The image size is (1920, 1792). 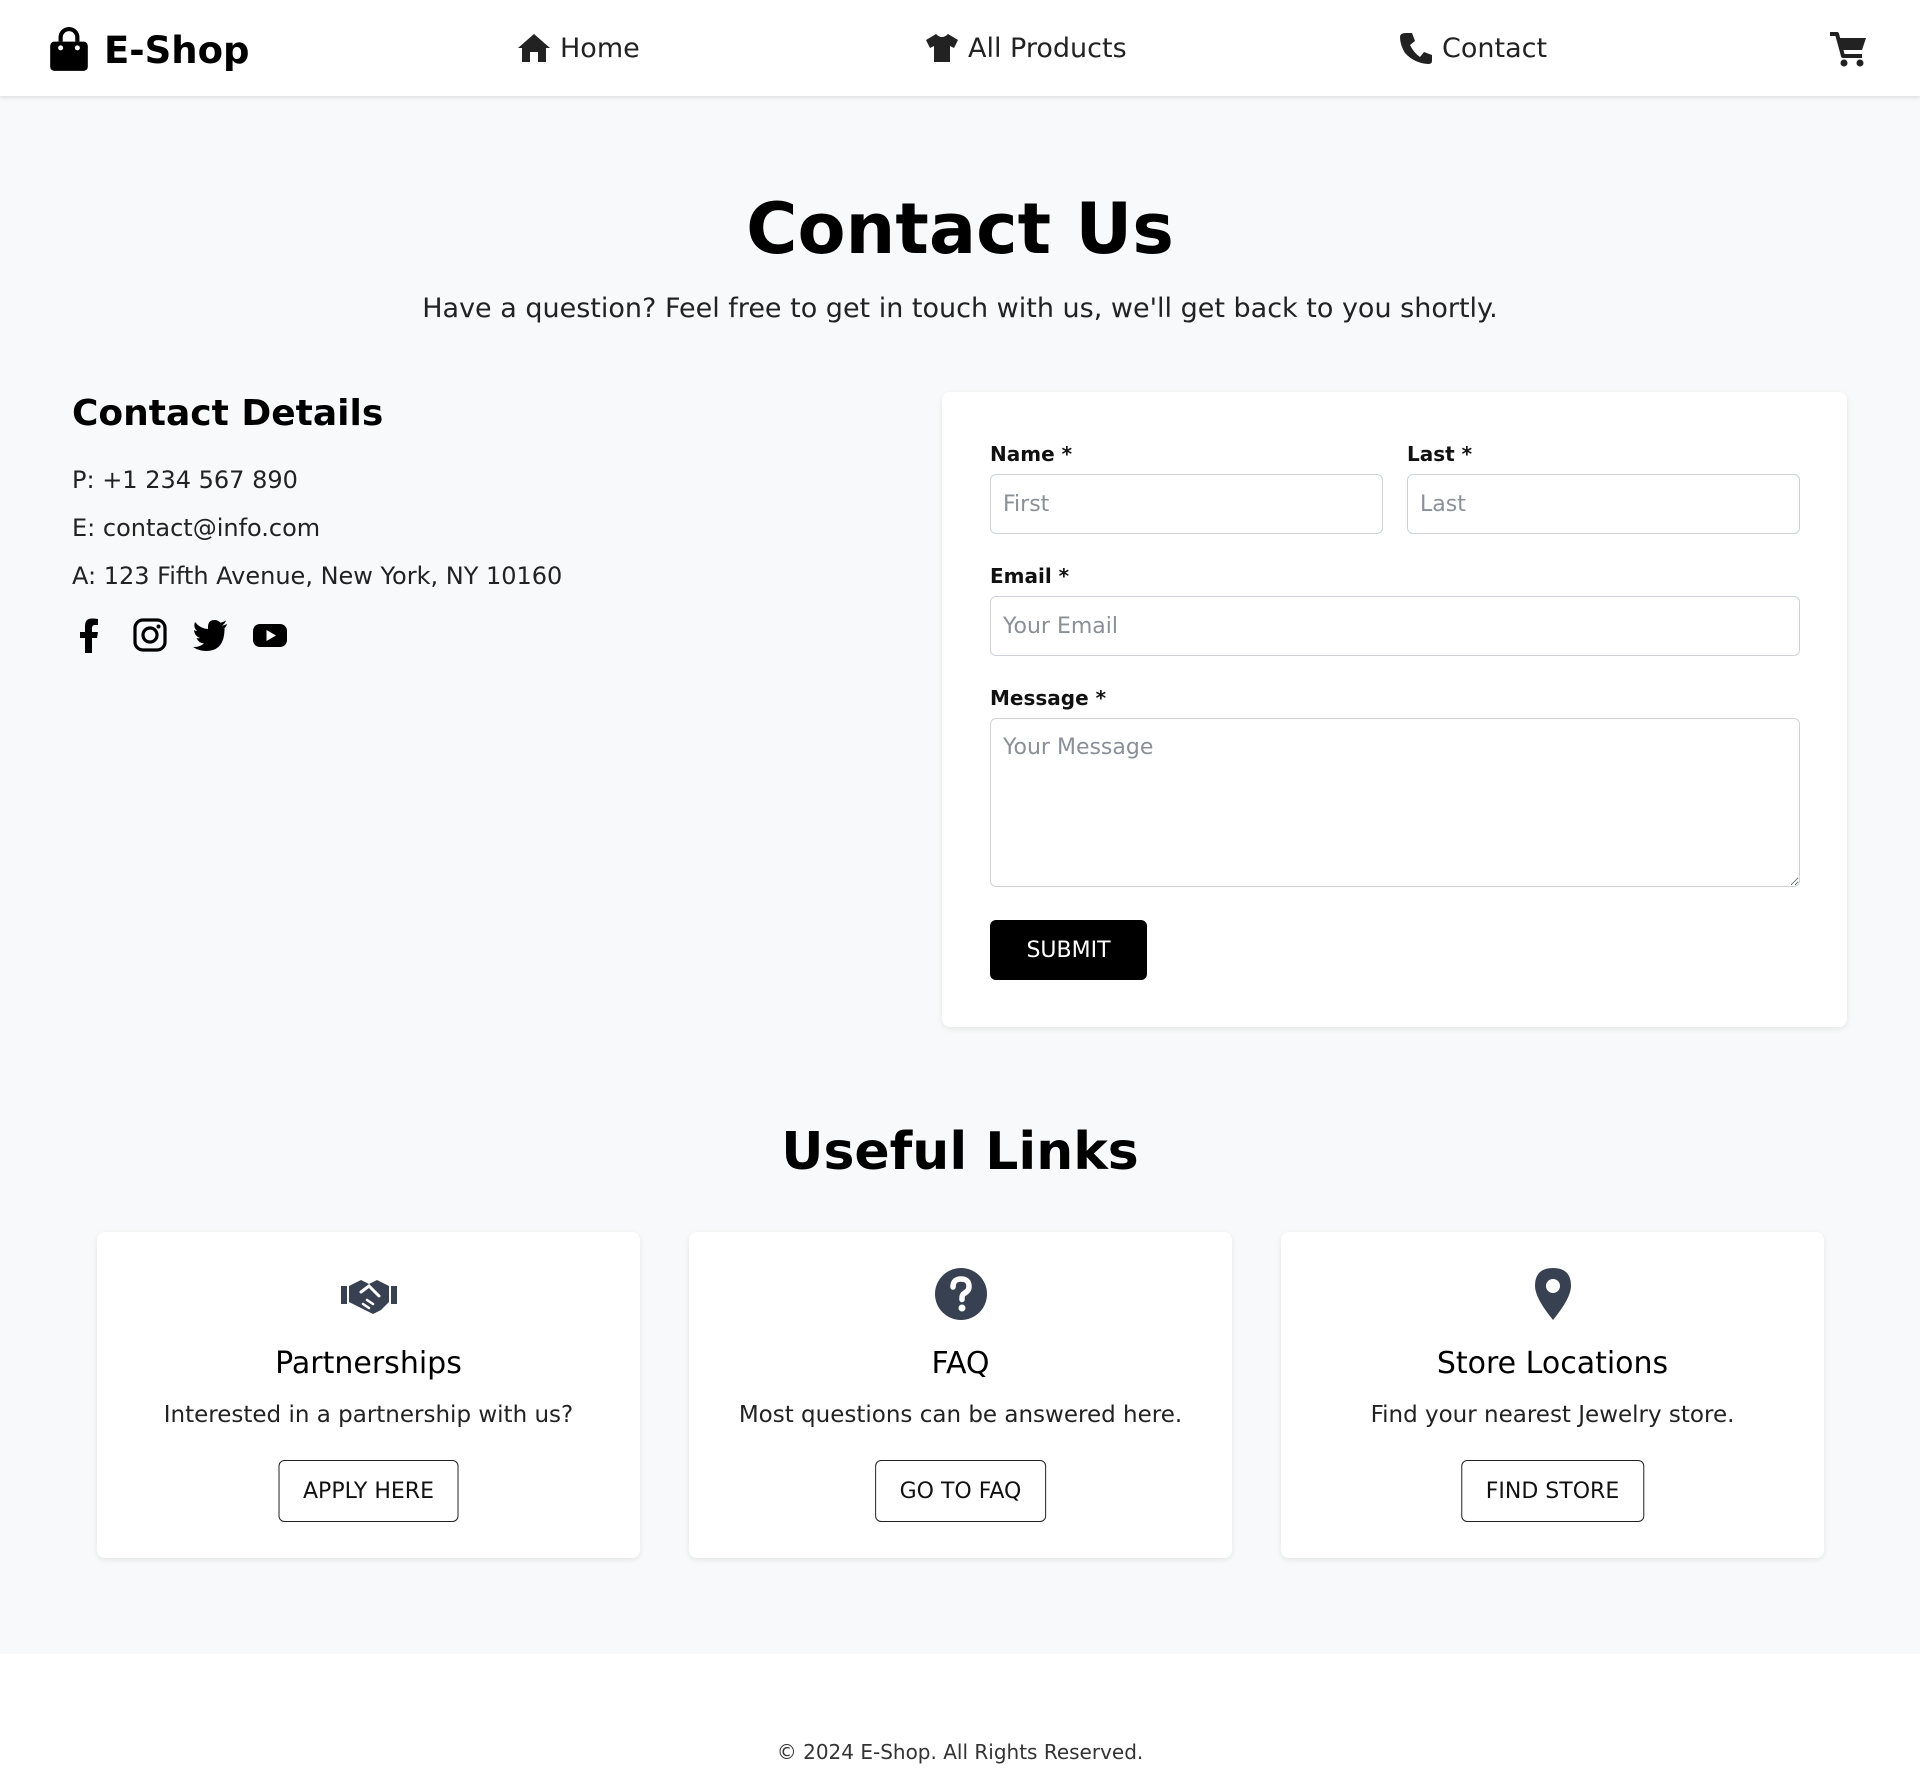 I want to click on twitter-icon, so click(x=210, y=635).